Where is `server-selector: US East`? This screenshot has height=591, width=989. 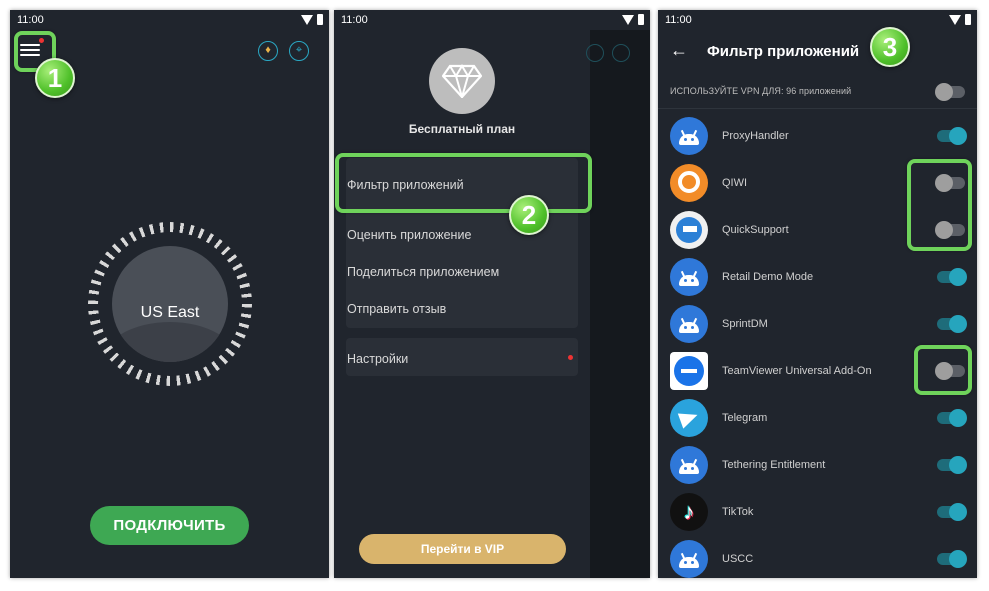 server-selector: US East is located at coordinates (170, 304).